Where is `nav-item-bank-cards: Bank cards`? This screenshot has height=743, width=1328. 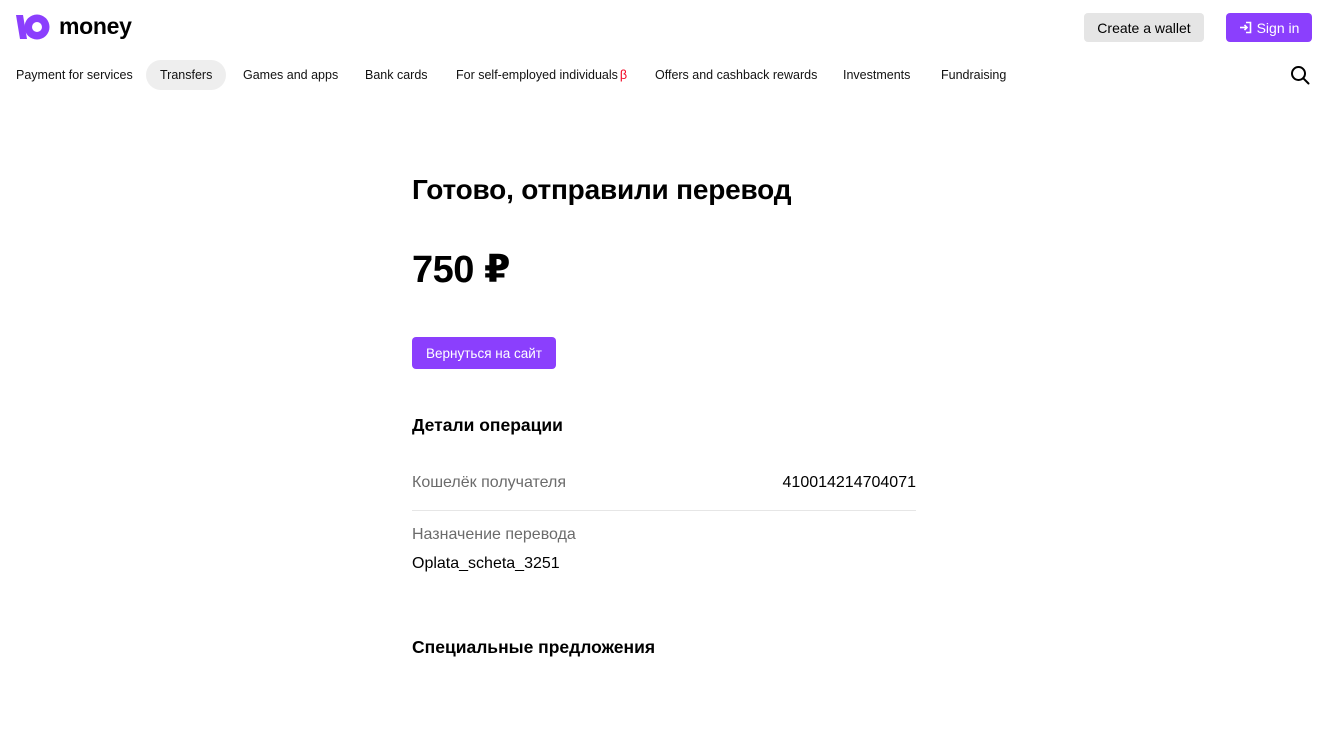
nav-item-bank-cards: Bank cards is located at coordinates (396, 75).